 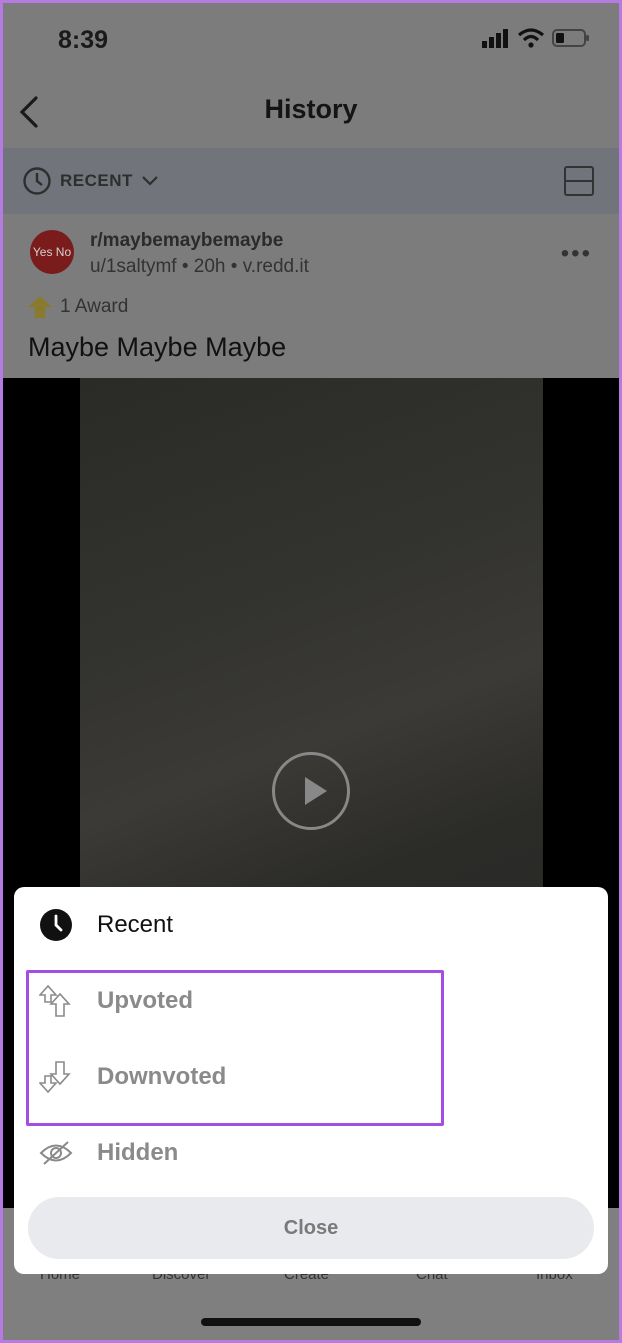 I want to click on card-layout-icon, so click(x=579, y=181).